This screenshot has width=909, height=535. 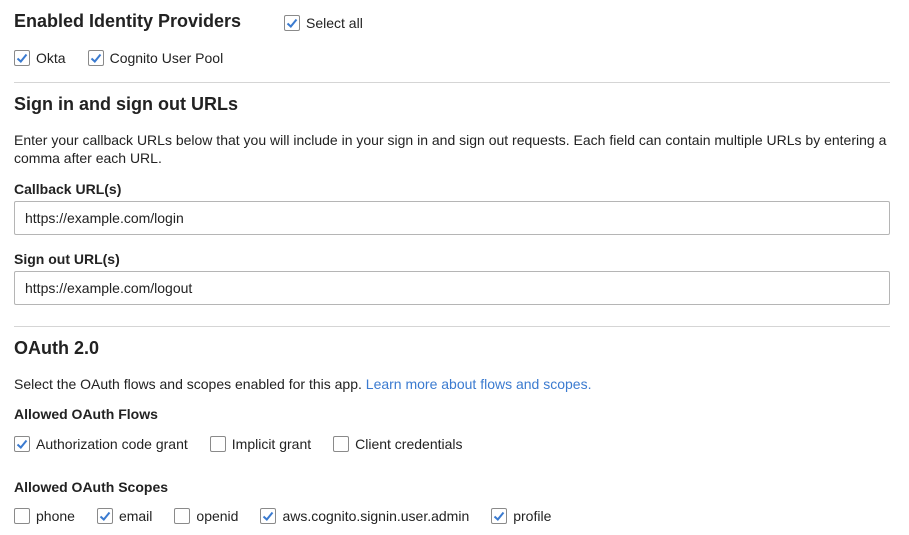 I want to click on identity-providers-title: Enabled Identity Providers, so click(x=128, y=21).